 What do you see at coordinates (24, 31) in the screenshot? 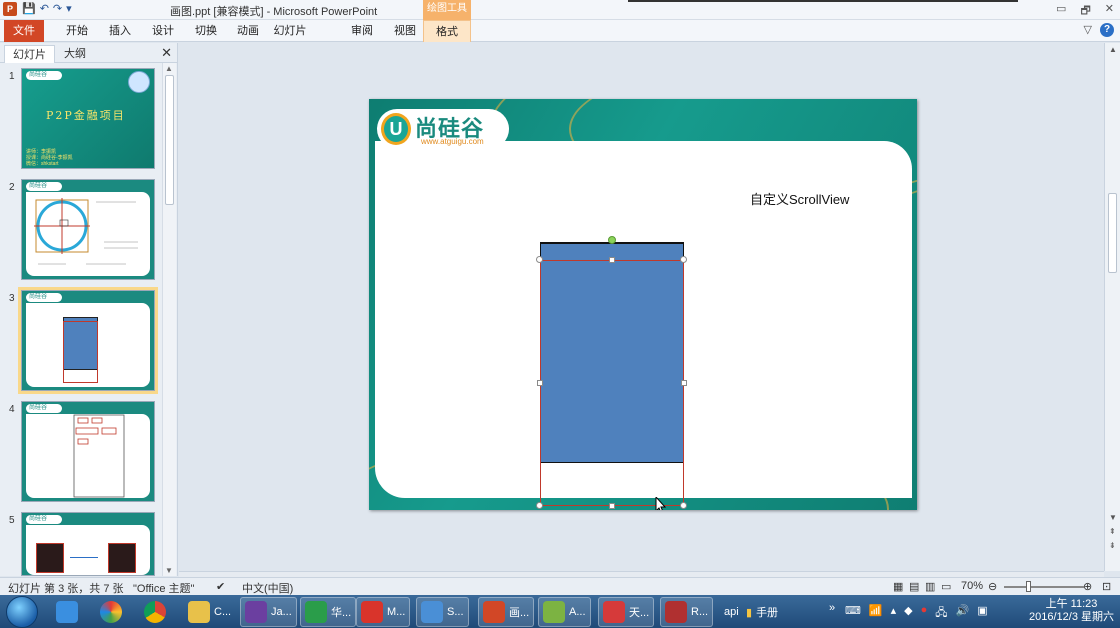
I see `tab-1: 文件` at bounding box center [24, 31].